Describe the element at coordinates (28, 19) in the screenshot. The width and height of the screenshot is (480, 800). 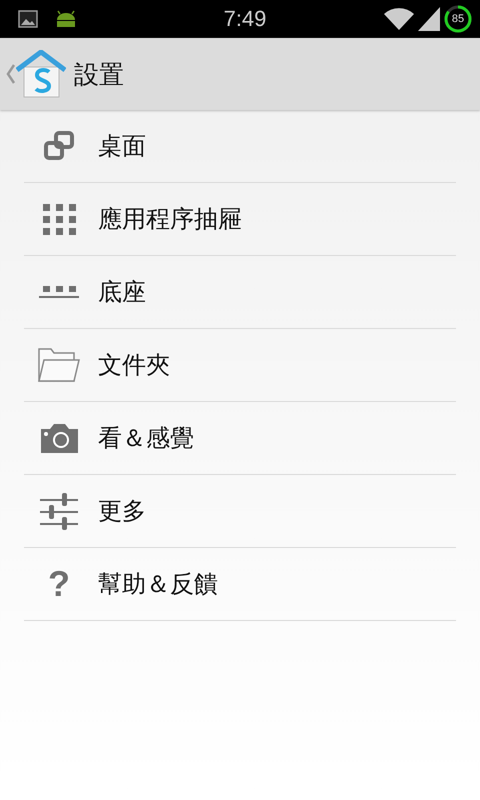
I see `image-icon` at that location.